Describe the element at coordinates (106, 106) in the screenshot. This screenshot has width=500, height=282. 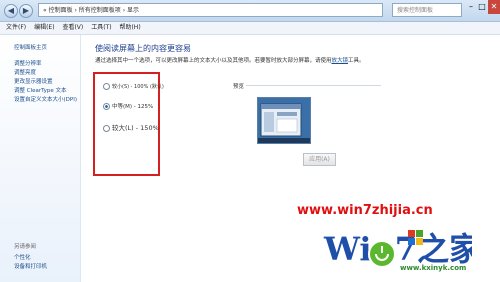
I see `radio-medium` at that location.